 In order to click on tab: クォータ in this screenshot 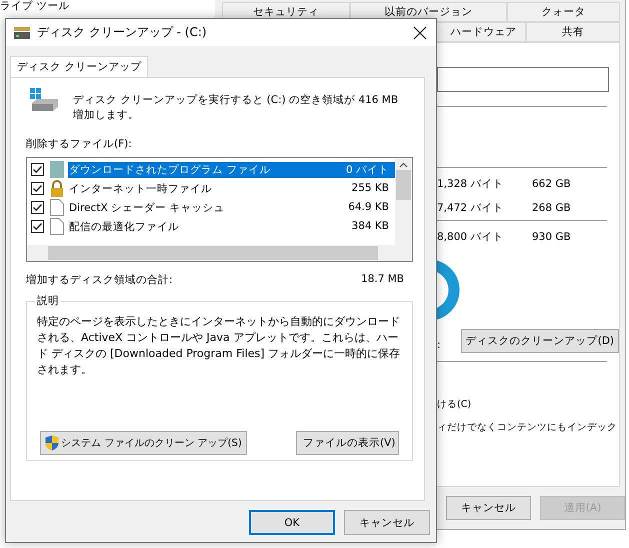, I will do `click(563, 12)`.